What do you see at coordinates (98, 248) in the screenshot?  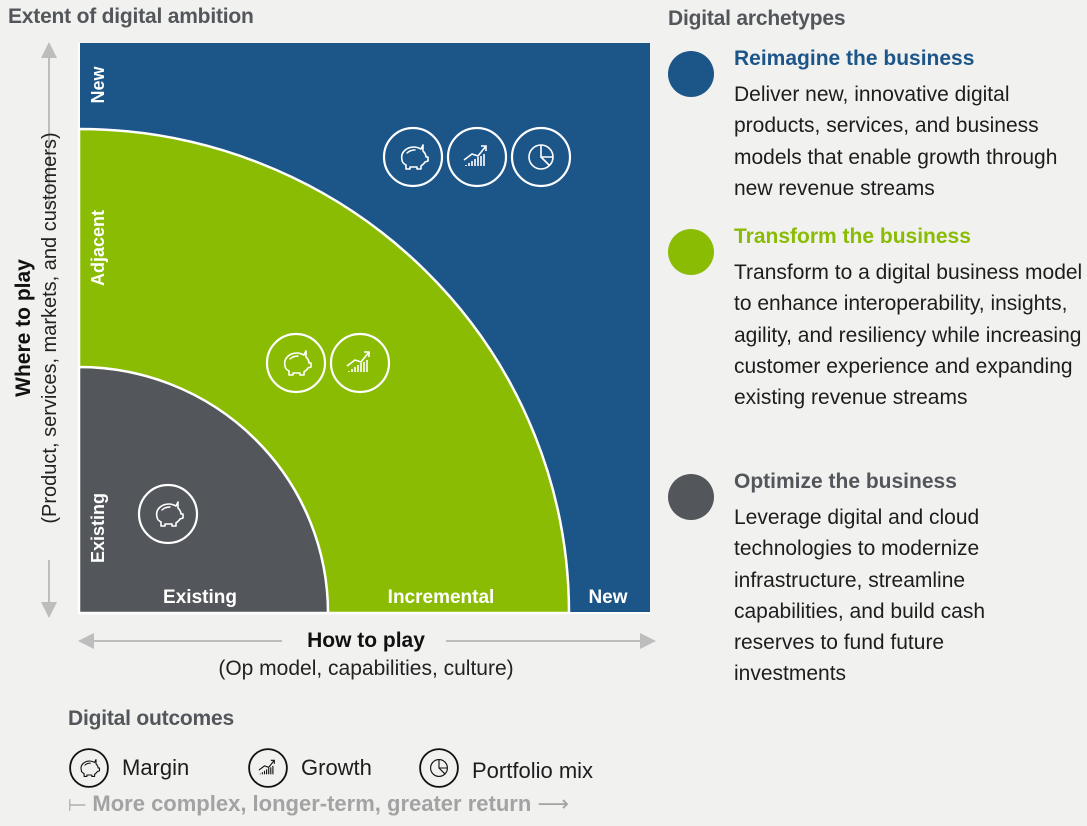 I see `y-level-adjacent: Adjacent` at bounding box center [98, 248].